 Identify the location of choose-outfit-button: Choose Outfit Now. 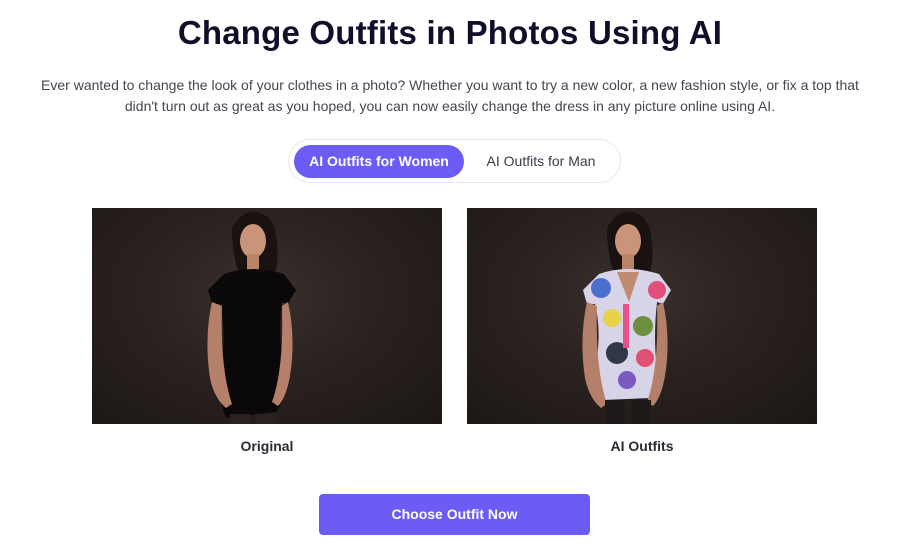
(454, 514).